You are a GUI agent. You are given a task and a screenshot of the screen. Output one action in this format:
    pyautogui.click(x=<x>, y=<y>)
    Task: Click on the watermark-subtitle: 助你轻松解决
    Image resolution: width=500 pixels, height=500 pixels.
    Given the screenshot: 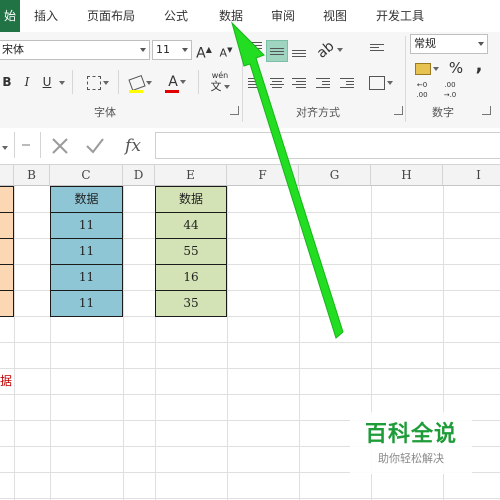 What is the action you would take?
    pyautogui.click(x=411, y=458)
    